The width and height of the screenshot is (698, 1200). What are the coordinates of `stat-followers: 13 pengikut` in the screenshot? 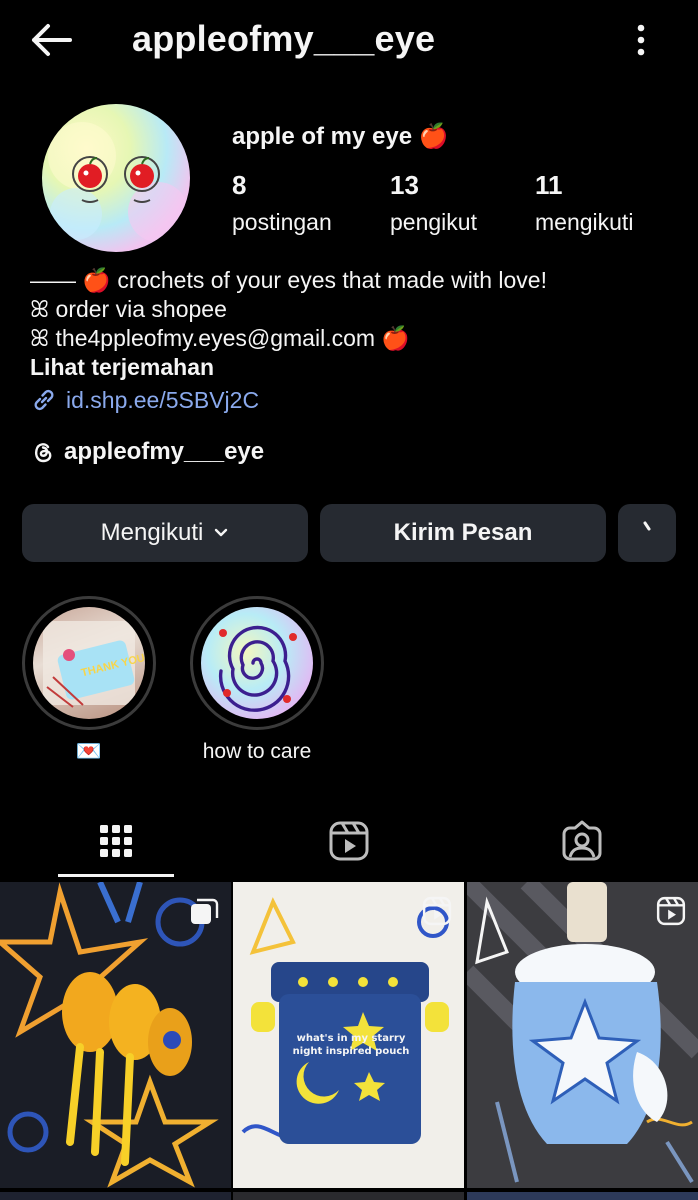 It's located at (433, 203).